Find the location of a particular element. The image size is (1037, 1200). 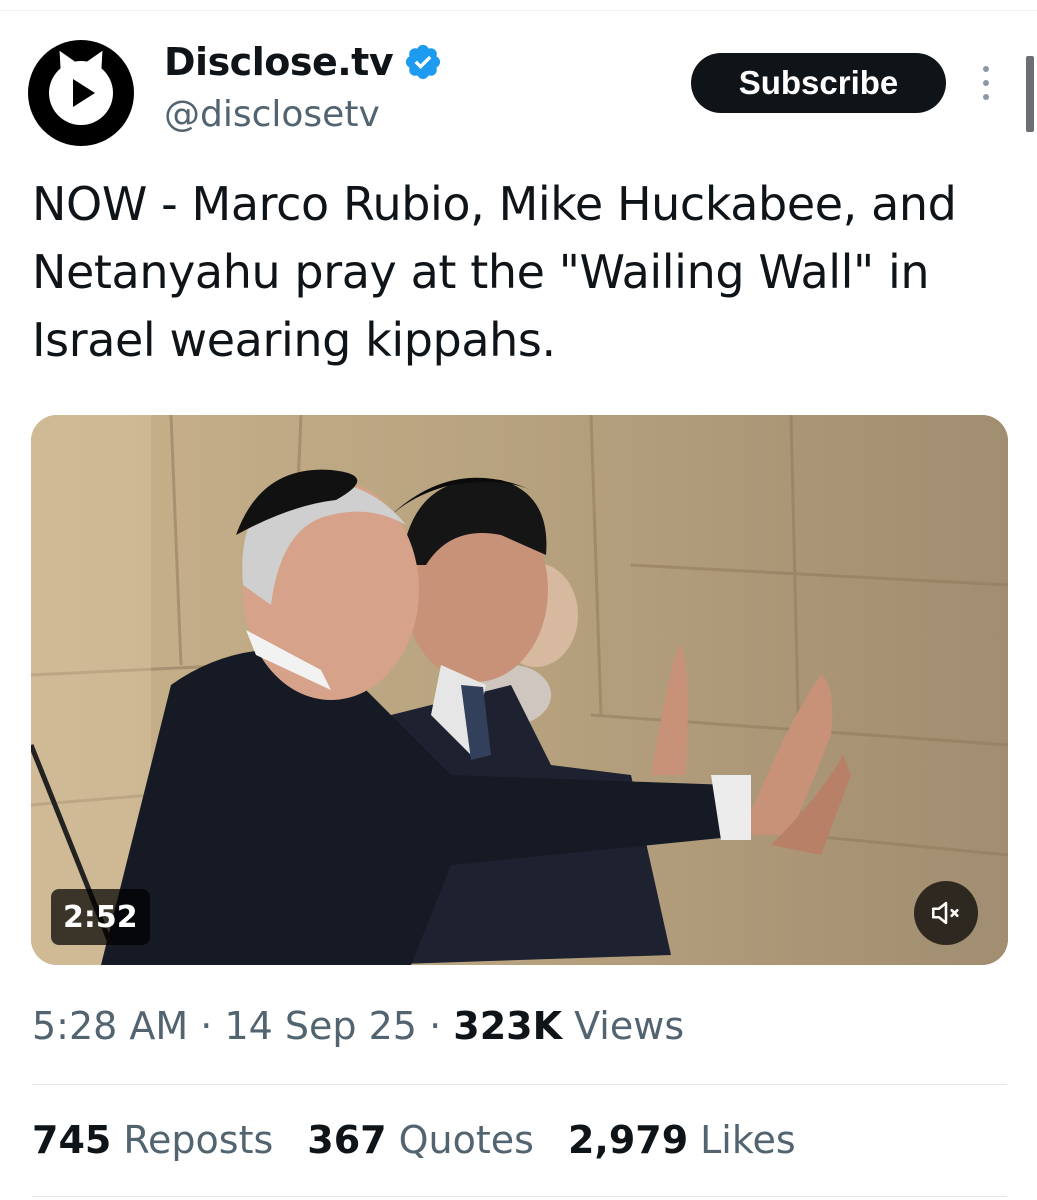

quotes-count: 367 is located at coordinates (347, 1140).